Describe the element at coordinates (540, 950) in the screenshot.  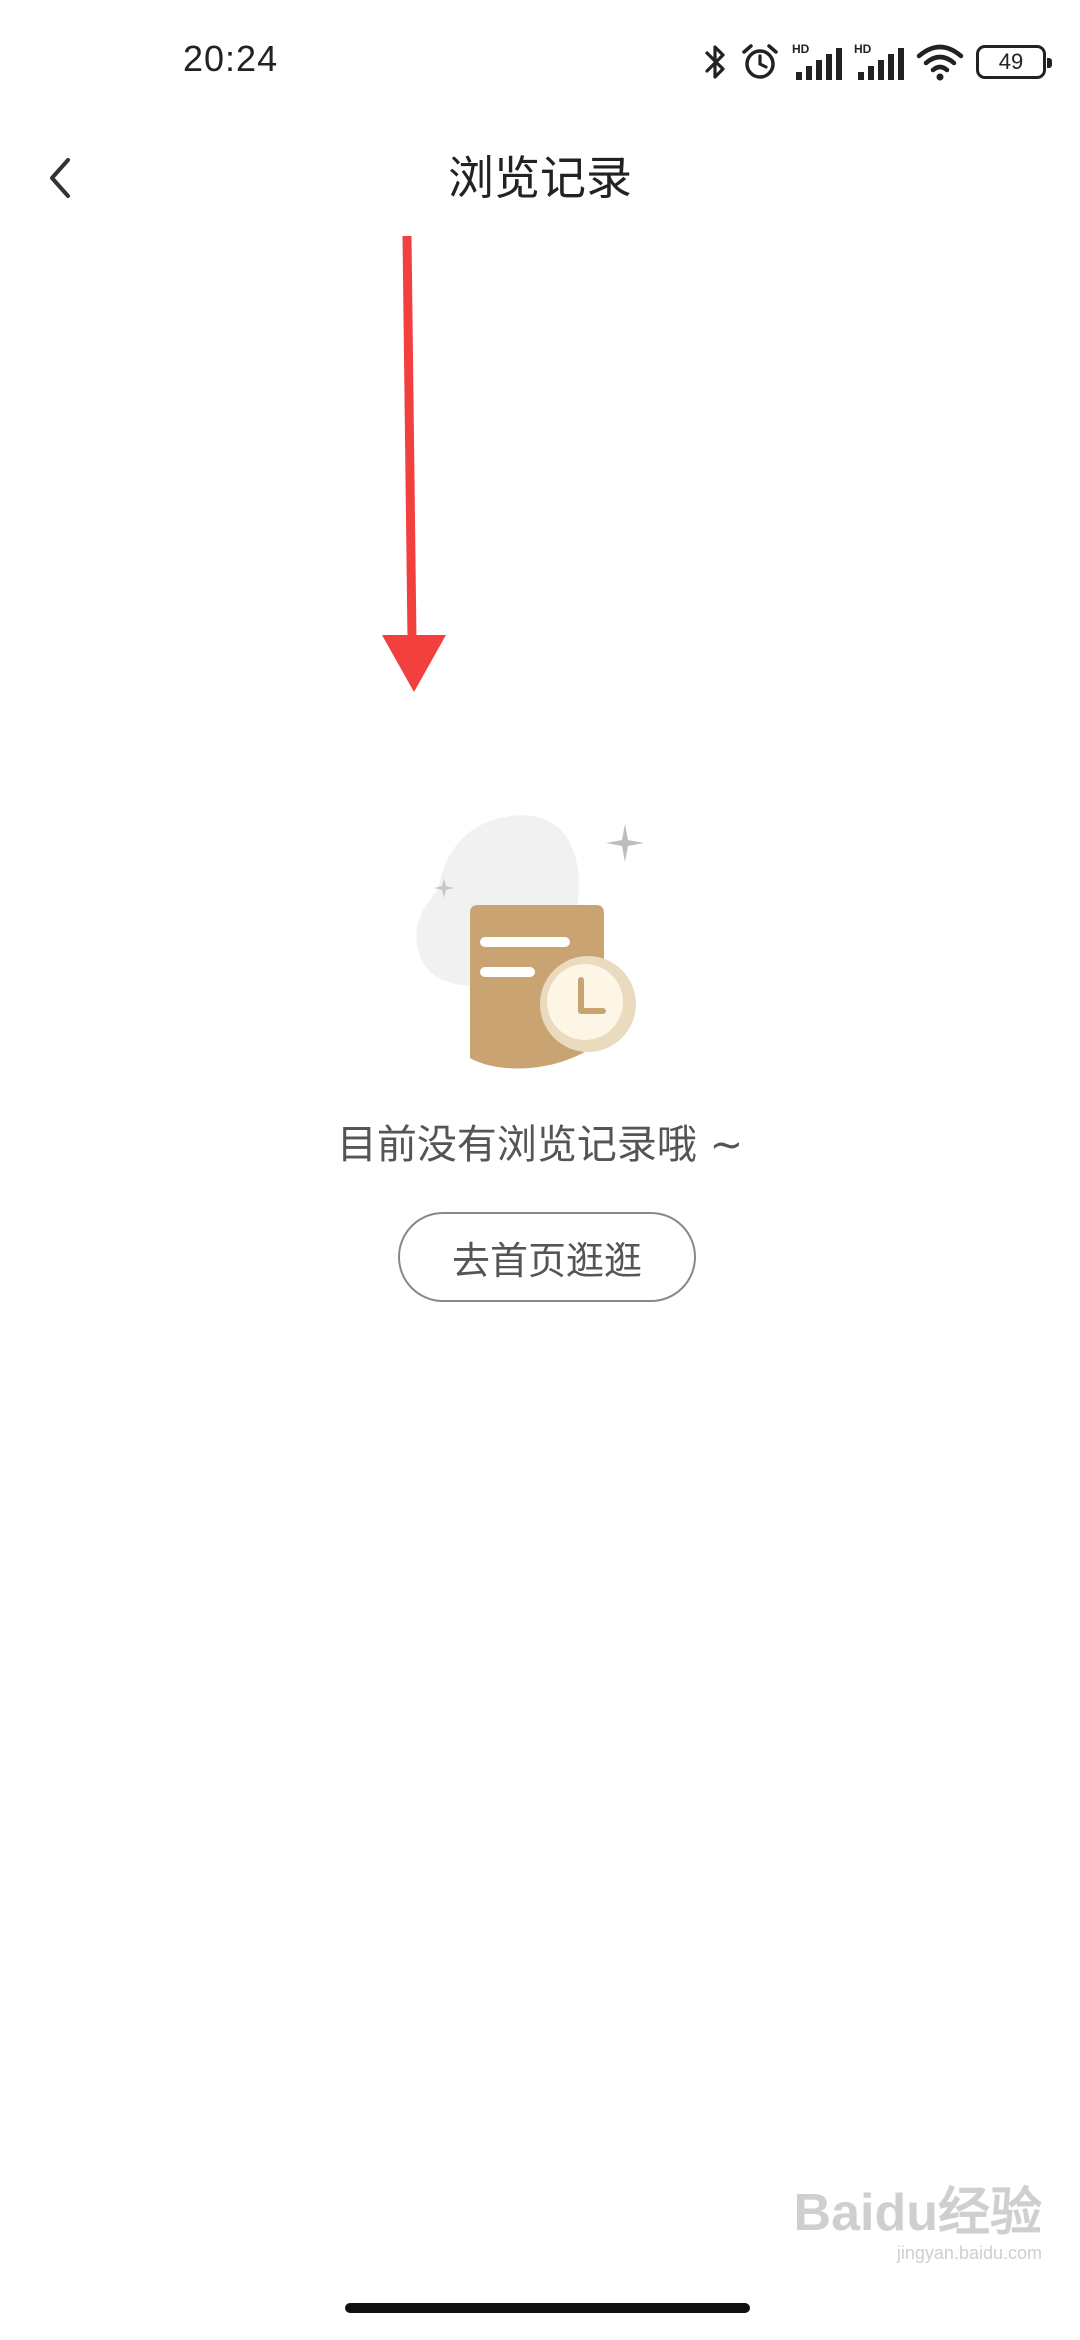
I see `empty-history-illustration` at that location.